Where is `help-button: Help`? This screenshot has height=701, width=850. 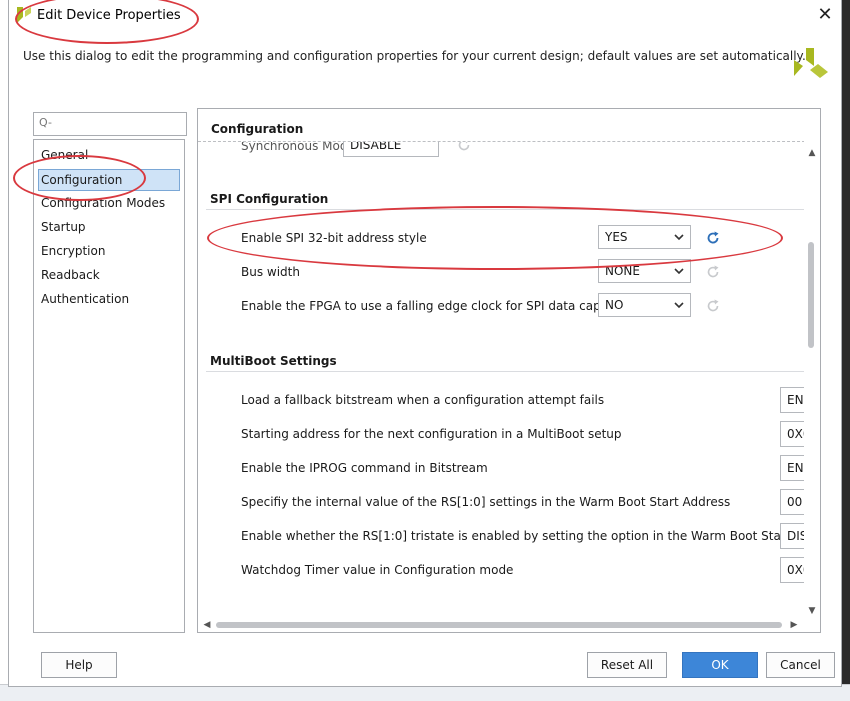 help-button: Help is located at coordinates (79, 665).